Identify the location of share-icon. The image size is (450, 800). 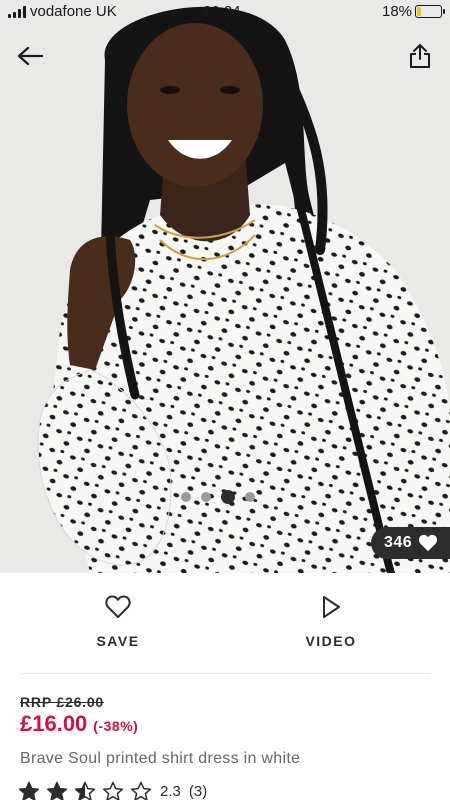
(420, 56).